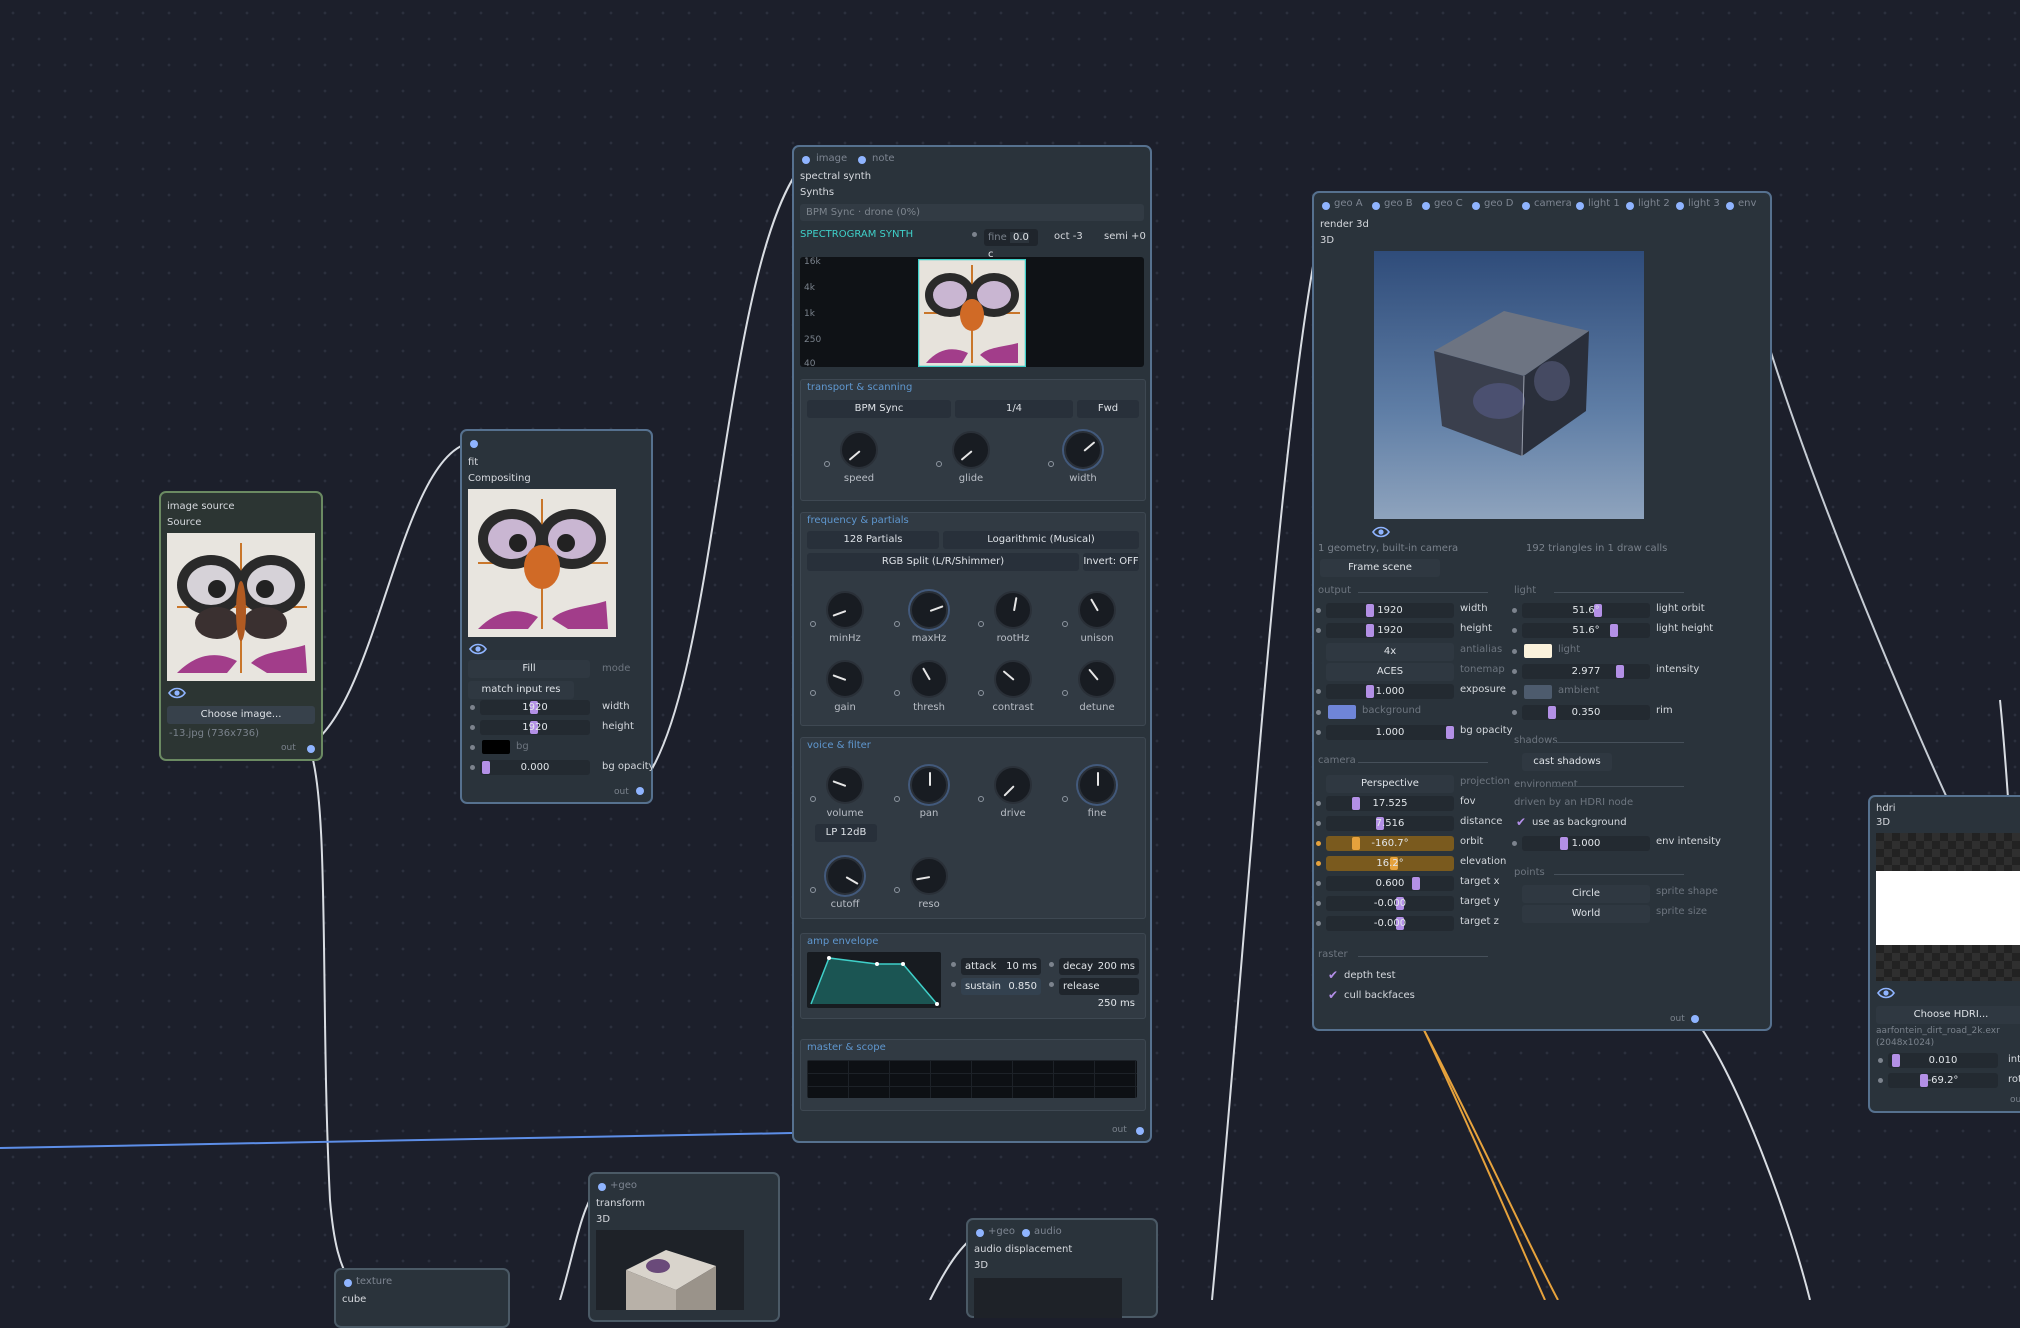 This screenshot has width=2020, height=1328. What do you see at coordinates (1426, 206) in the screenshot?
I see `geo-C-port` at bounding box center [1426, 206].